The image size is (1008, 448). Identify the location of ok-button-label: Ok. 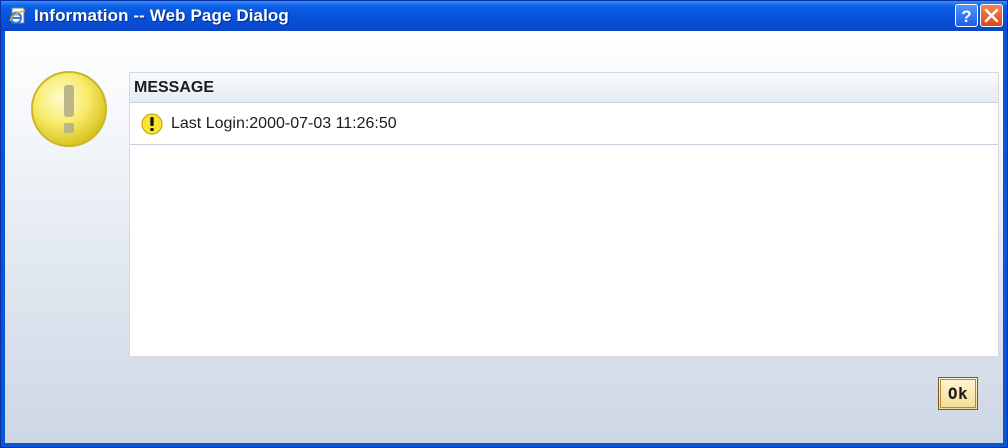
(958, 393).